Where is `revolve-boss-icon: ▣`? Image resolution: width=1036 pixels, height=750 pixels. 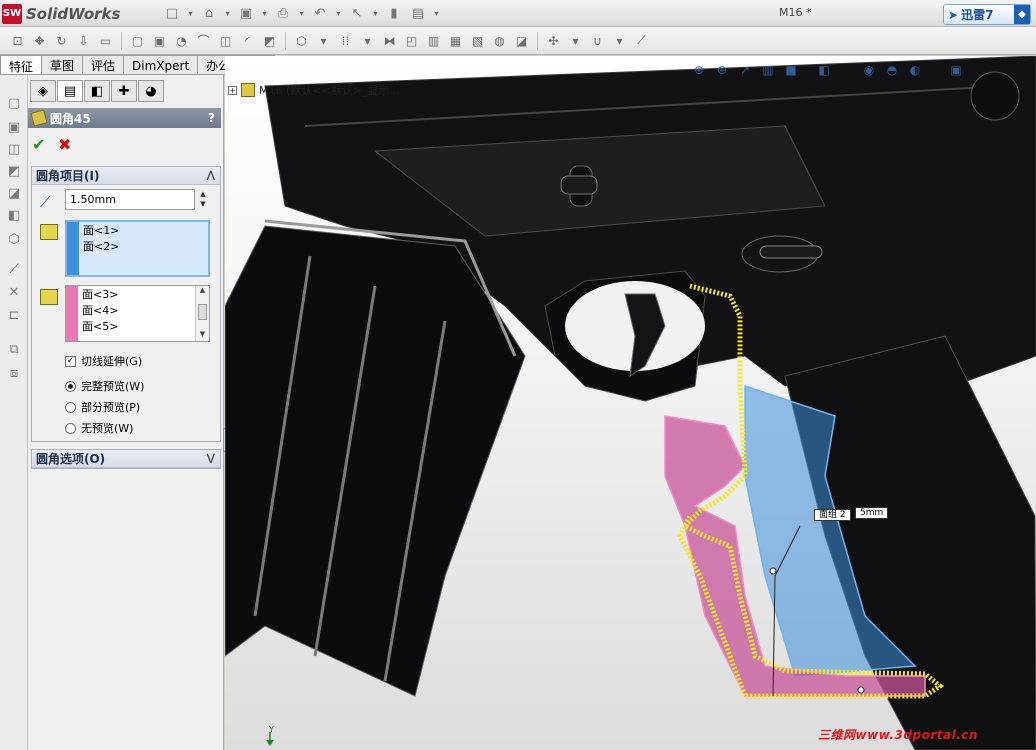
revolve-boss-icon: ▣ is located at coordinates (14, 127).